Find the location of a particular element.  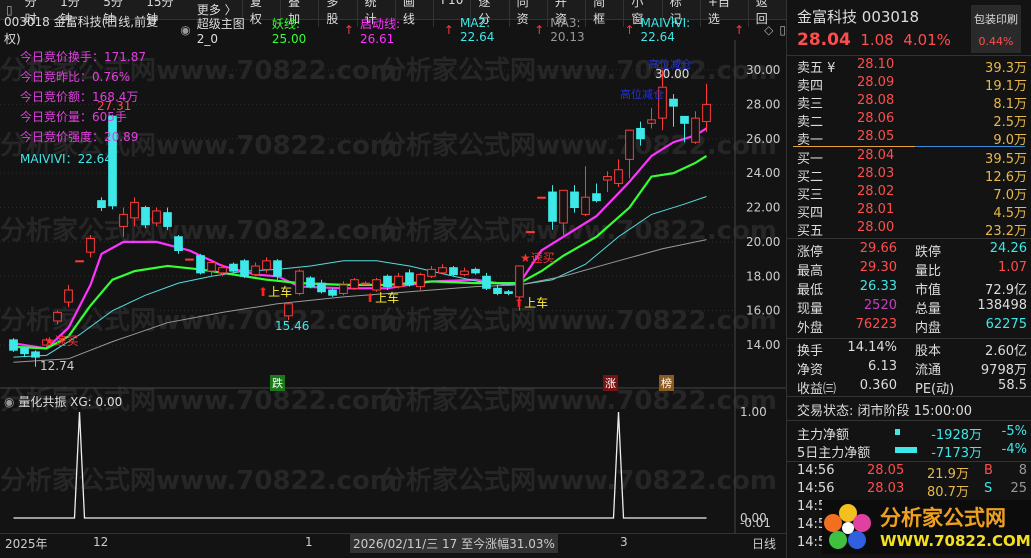

stat-label: 现量 is located at coordinates (810, 309).